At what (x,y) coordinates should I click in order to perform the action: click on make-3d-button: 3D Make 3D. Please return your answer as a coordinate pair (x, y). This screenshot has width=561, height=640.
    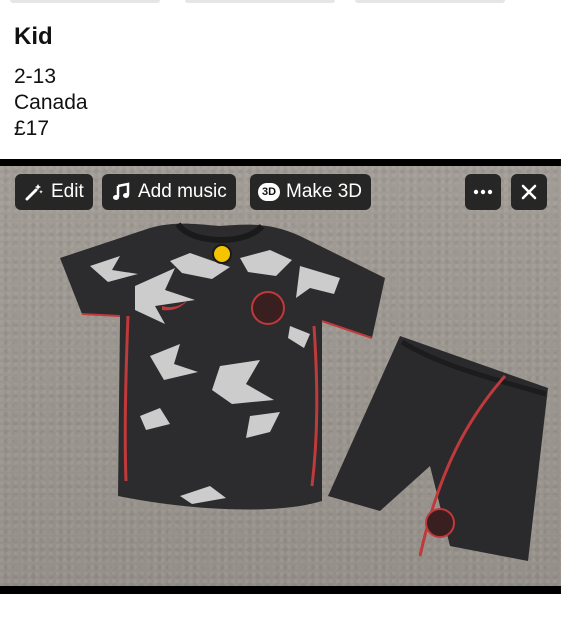
    Looking at the image, I should click on (311, 192).